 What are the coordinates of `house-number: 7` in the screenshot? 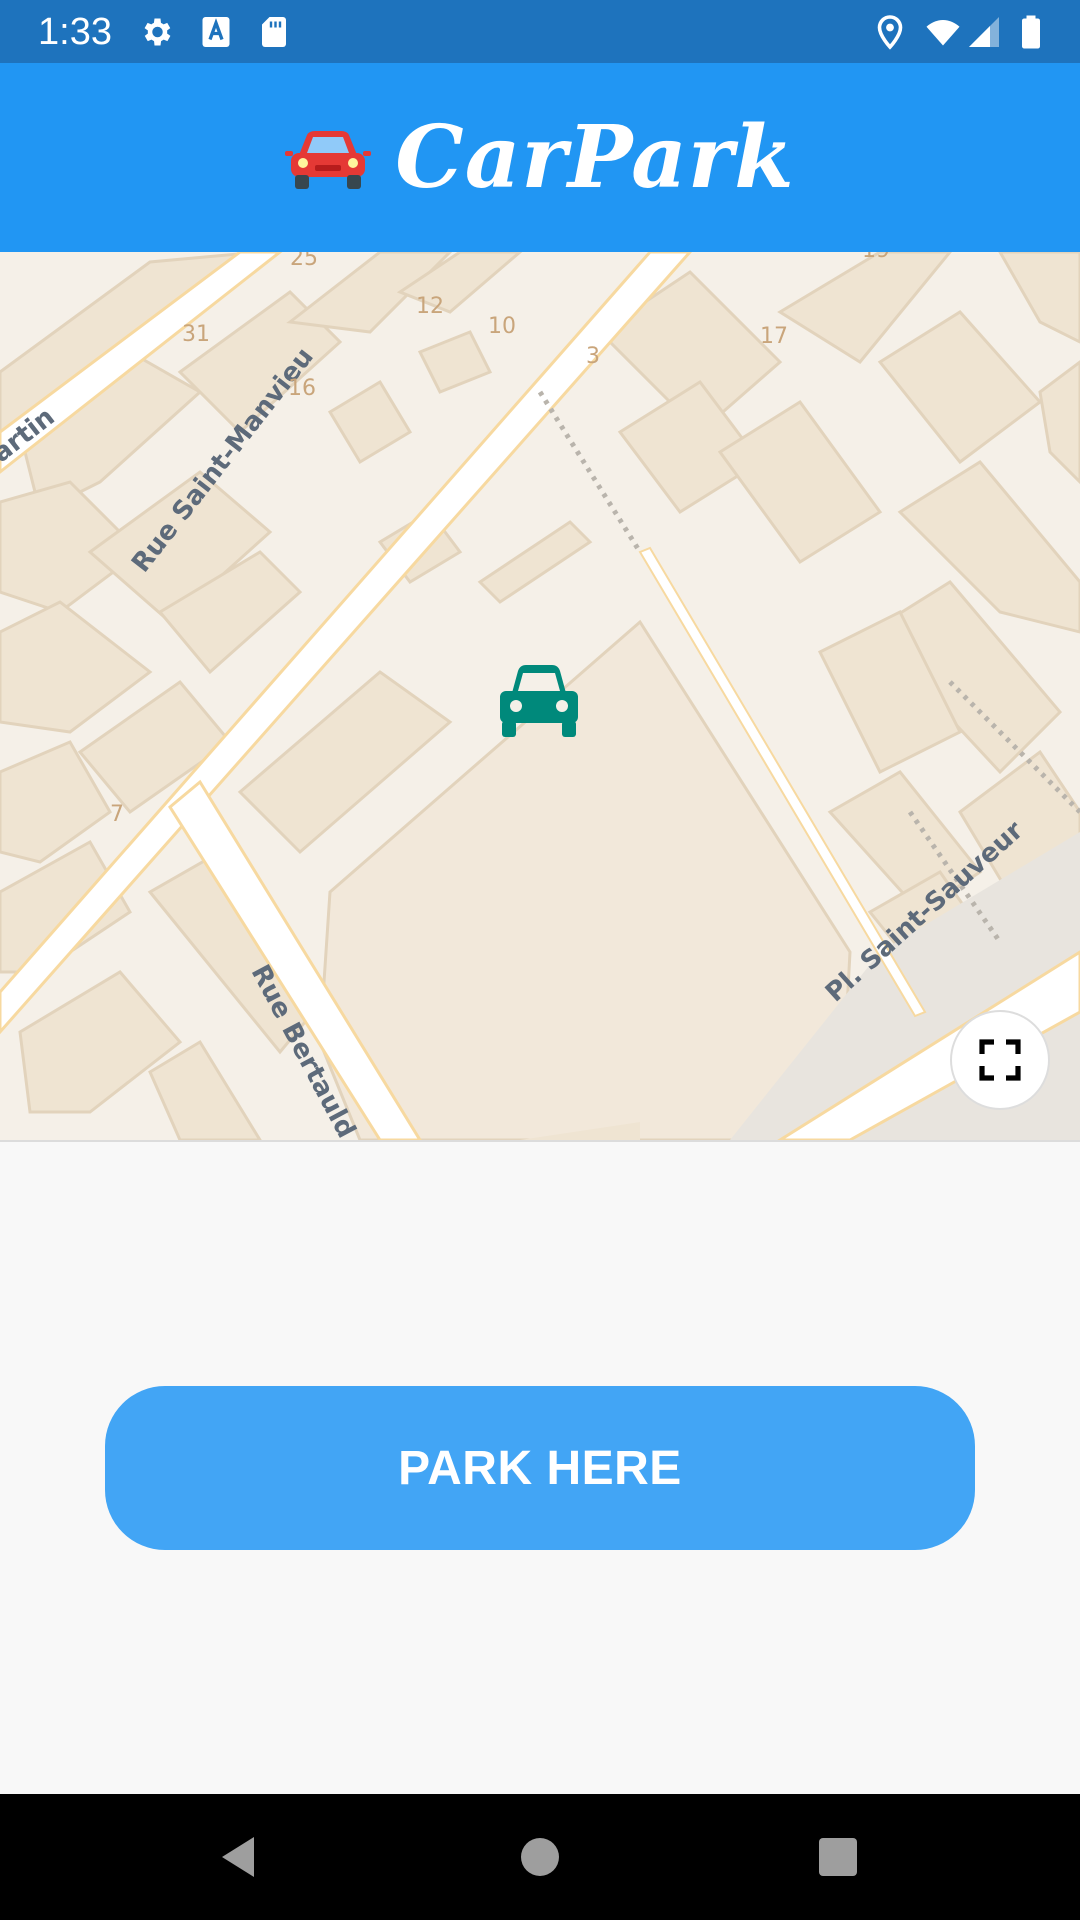 It's located at (117, 814).